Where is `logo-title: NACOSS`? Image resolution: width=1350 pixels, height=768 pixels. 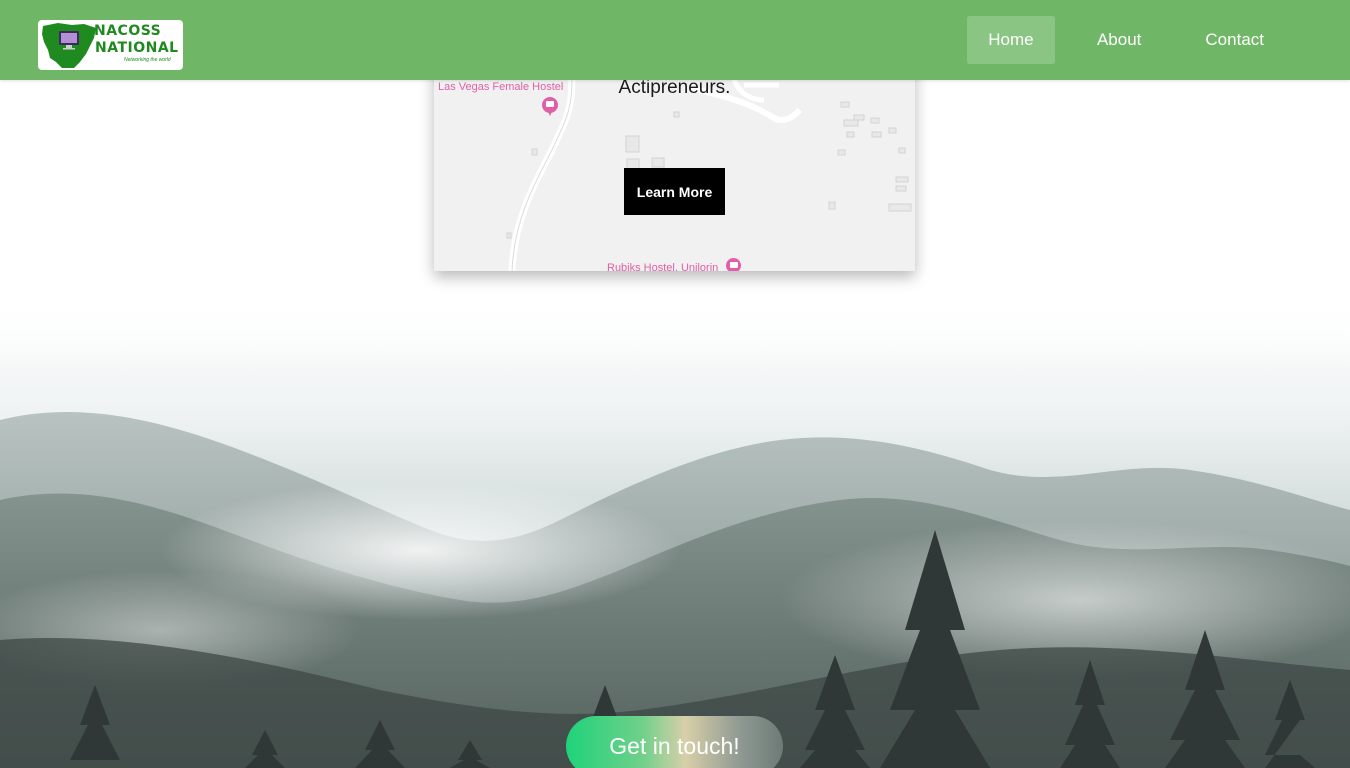 logo-title: NACOSS is located at coordinates (128, 31).